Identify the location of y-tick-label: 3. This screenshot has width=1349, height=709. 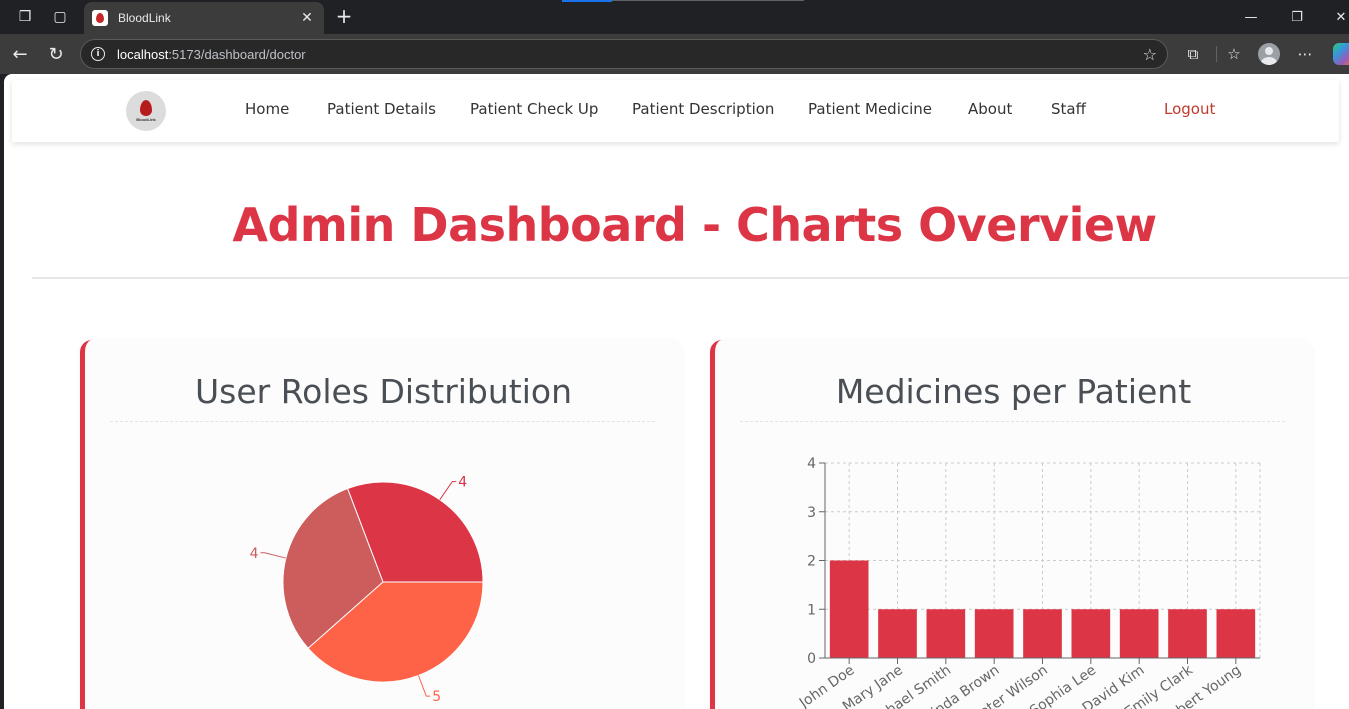
(811, 513).